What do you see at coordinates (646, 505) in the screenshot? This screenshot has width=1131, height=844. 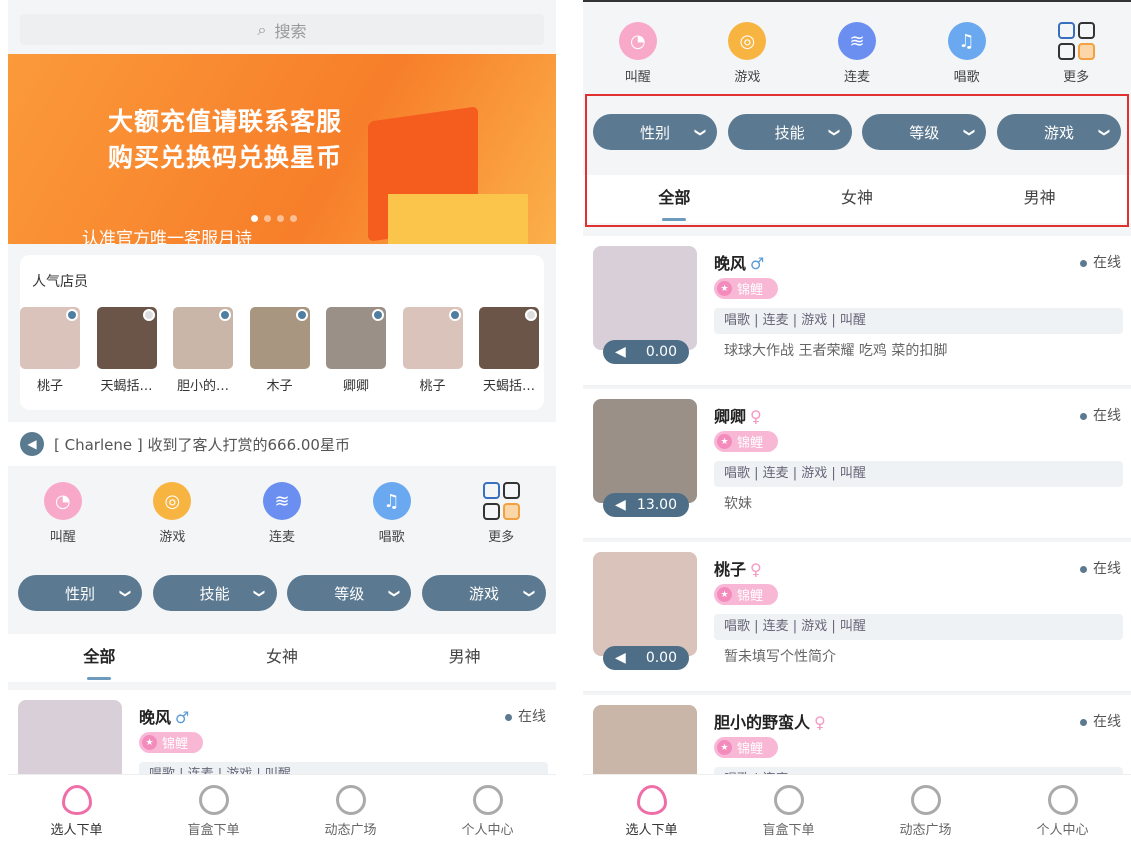 I see `voice-price-button: ◀ 13.00` at bounding box center [646, 505].